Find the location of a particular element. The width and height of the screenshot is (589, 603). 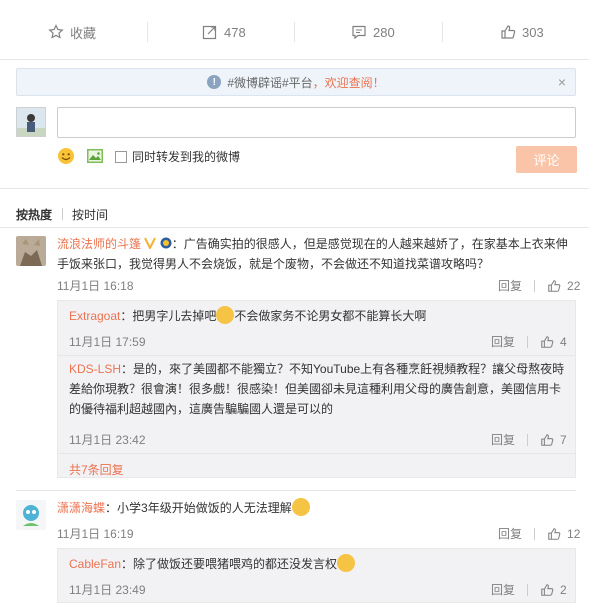

star-icon is located at coordinates (56, 31).